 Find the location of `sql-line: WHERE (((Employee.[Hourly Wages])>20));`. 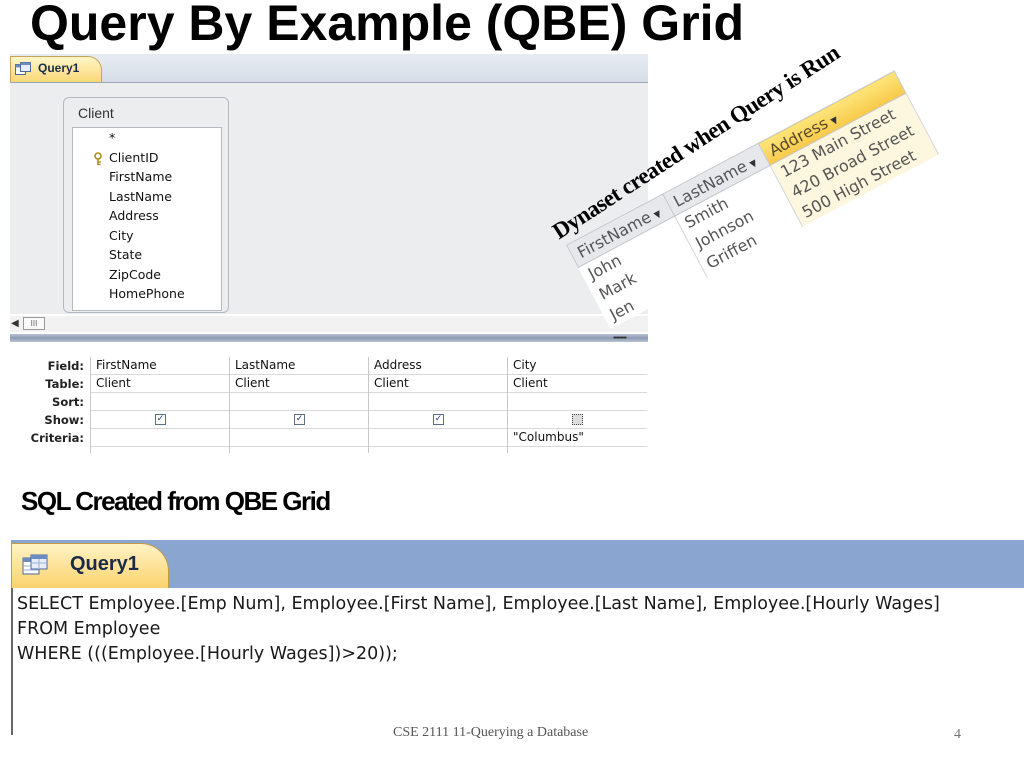

sql-line: WHERE (((Employee.[Hourly Wages])>20)); is located at coordinates (207, 654).